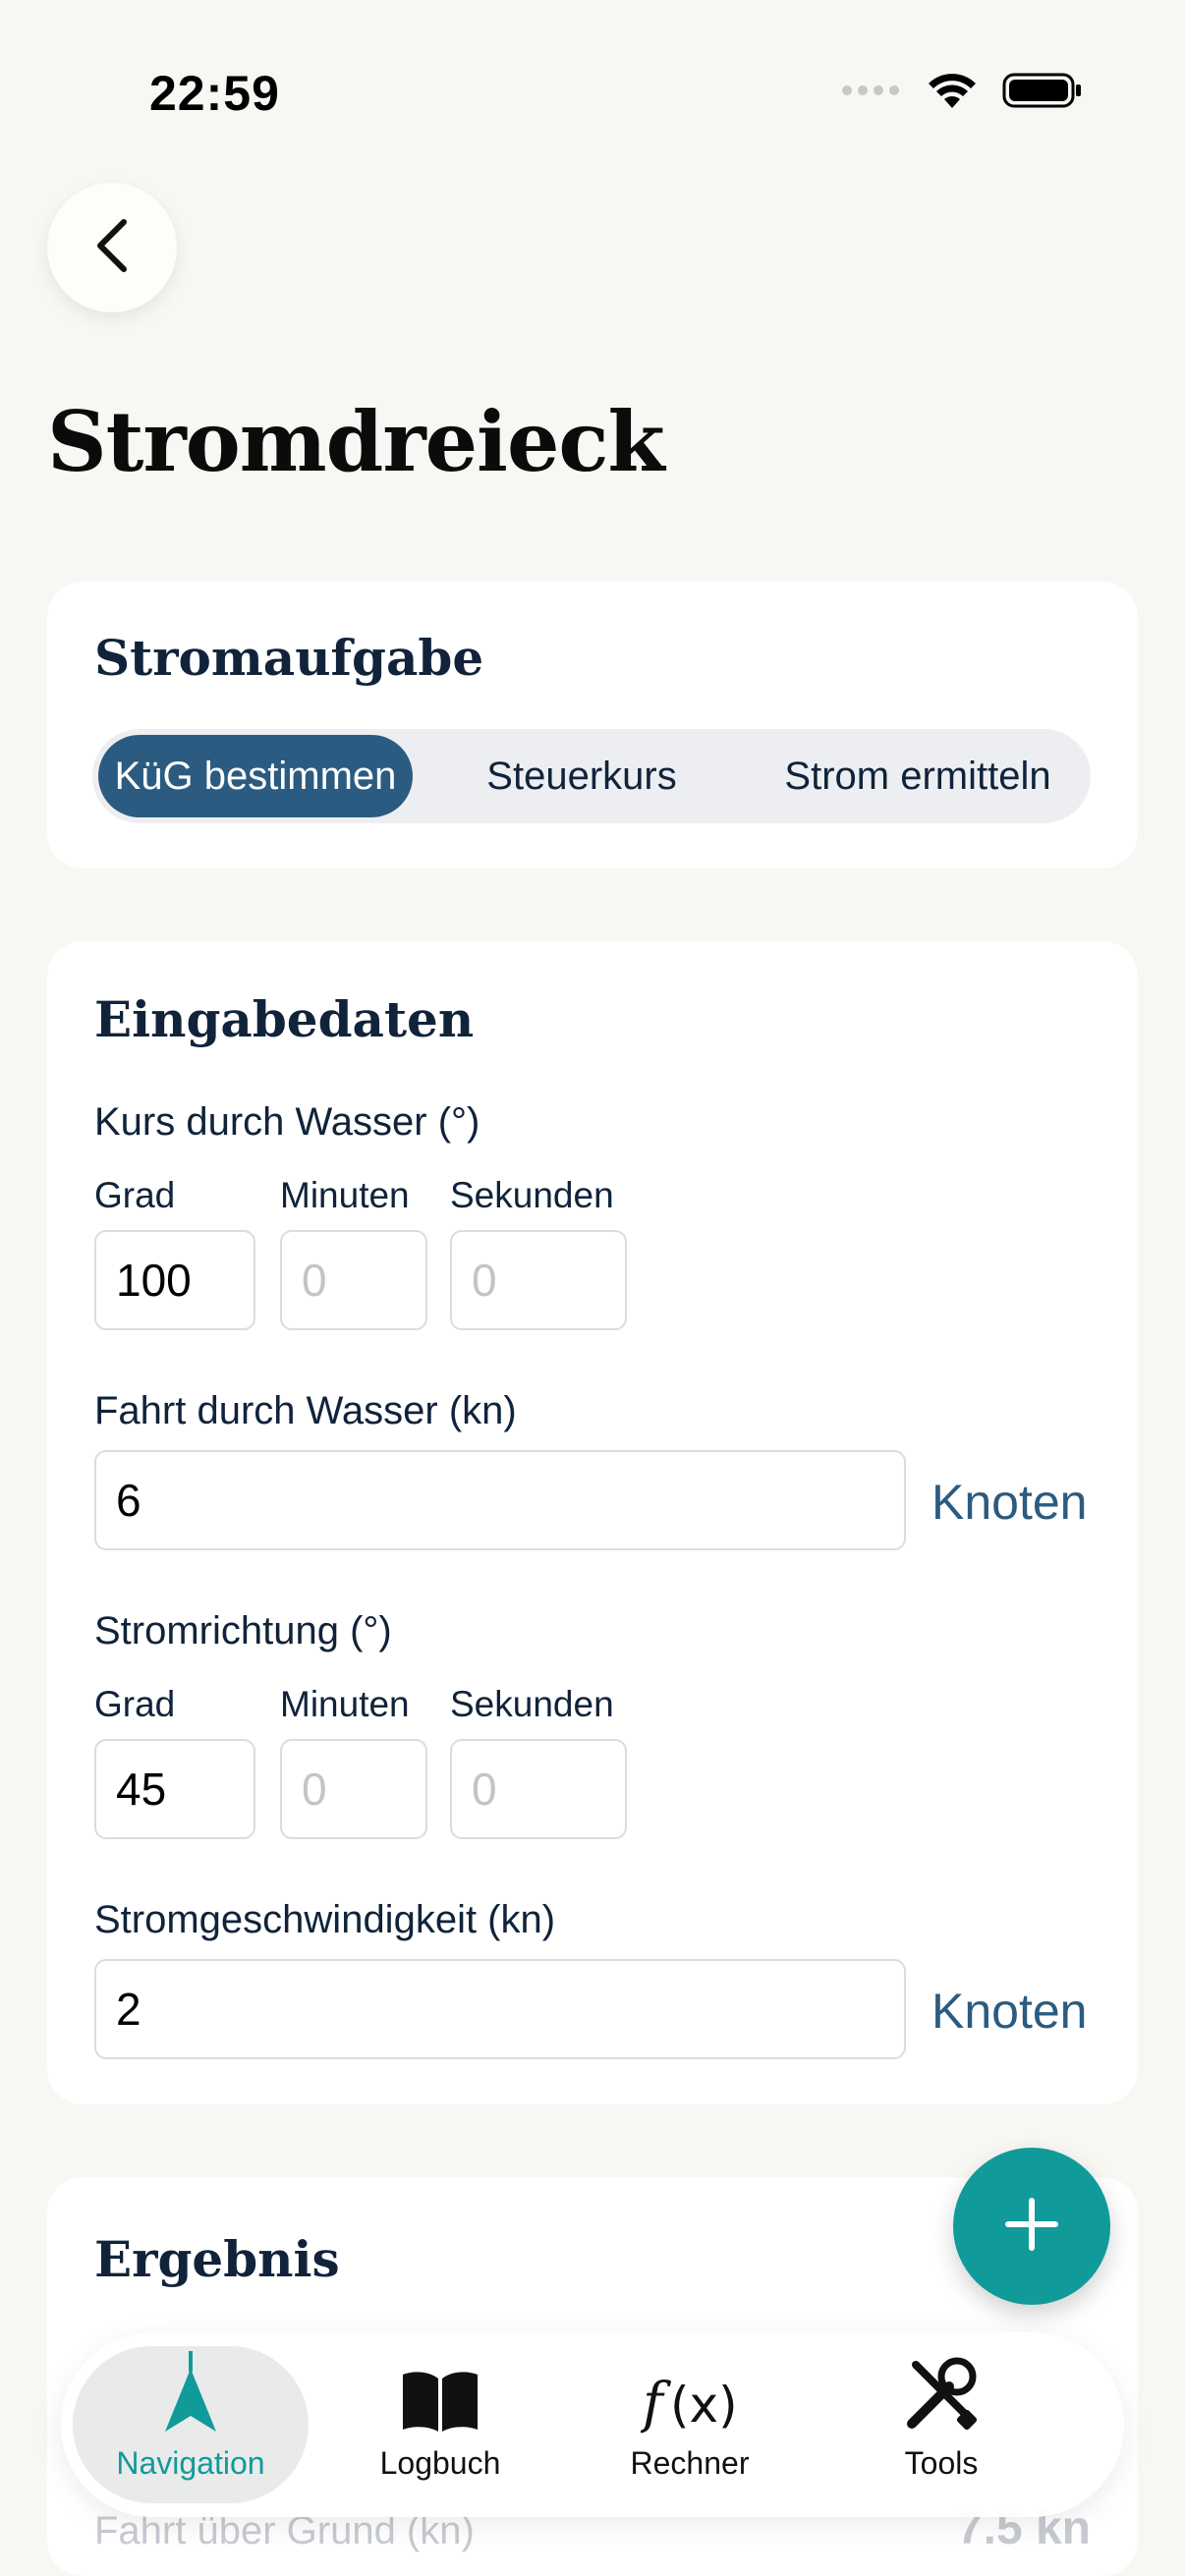 Image resolution: width=1185 pixels, height=2576 pixels. I want to click on kdw-grad-label: Grad, so click(135, 1195).